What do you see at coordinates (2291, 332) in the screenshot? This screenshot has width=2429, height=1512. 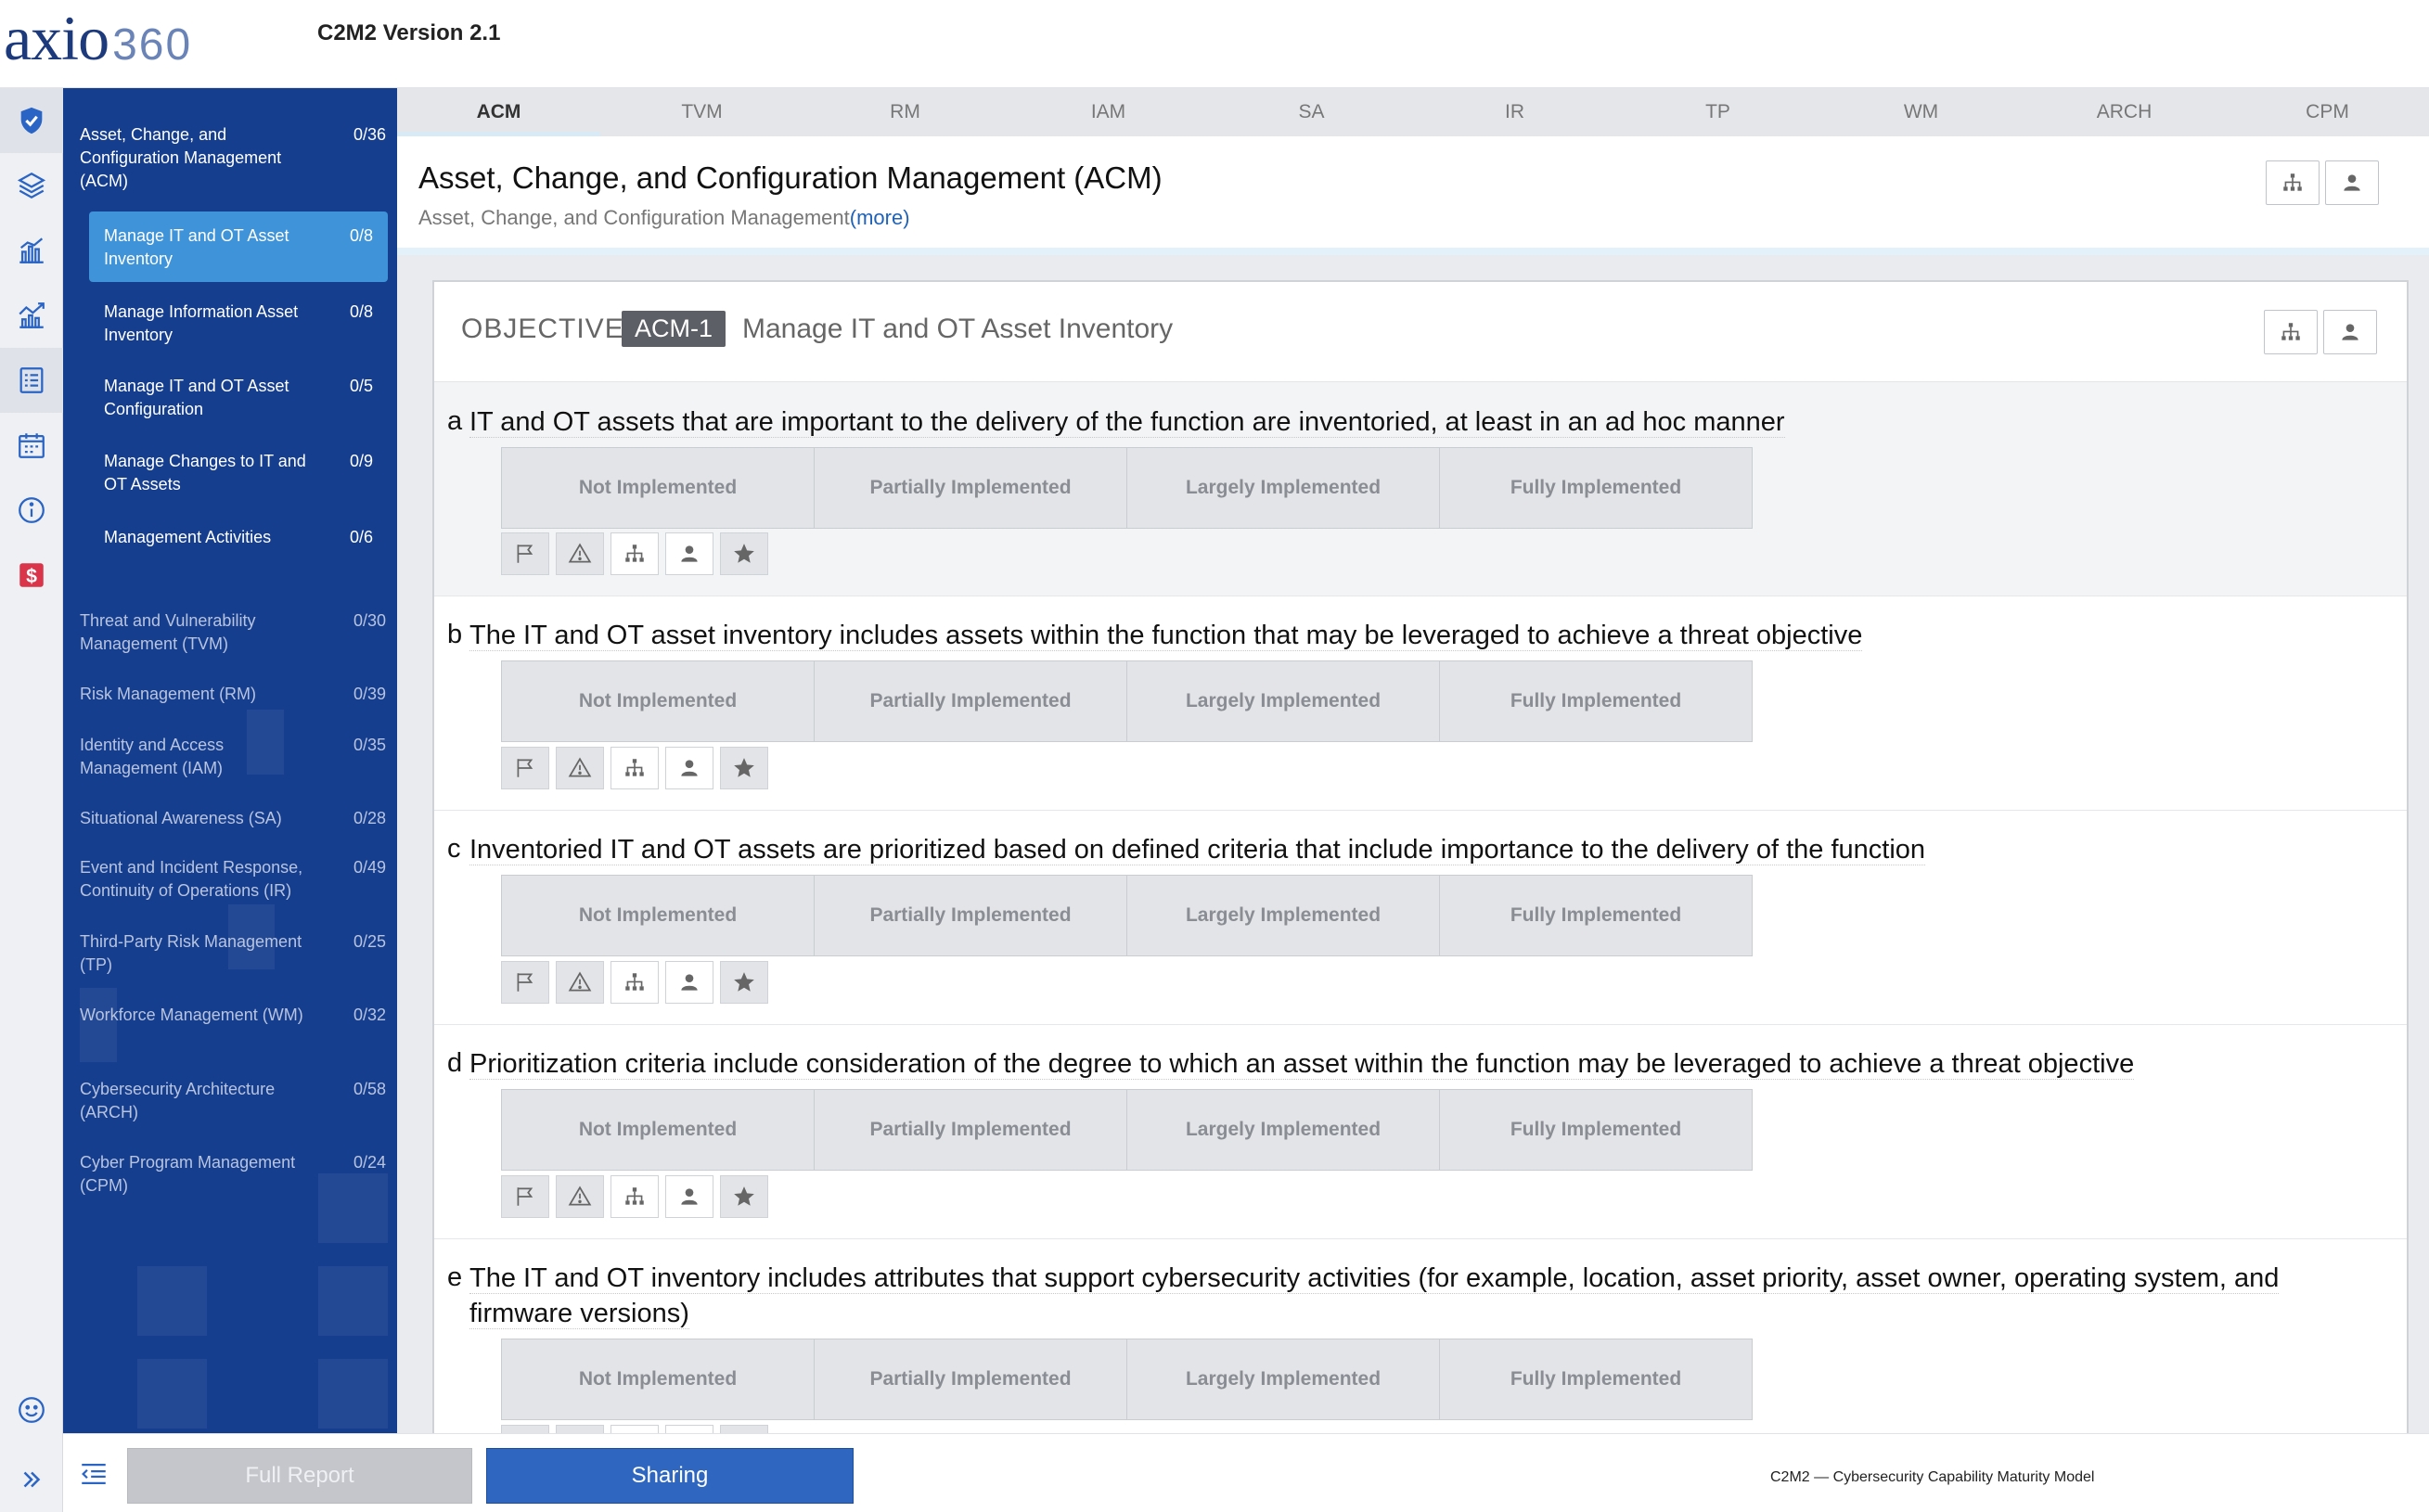 I see `objective-org-chart-button` at bounding box center [2291, 332].